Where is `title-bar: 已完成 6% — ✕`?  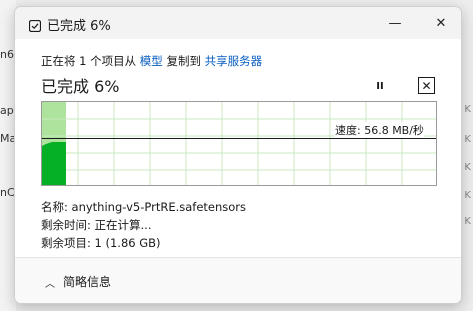 title-bar: 已完成 6% — ✕ is located at coordinates (238, 23).